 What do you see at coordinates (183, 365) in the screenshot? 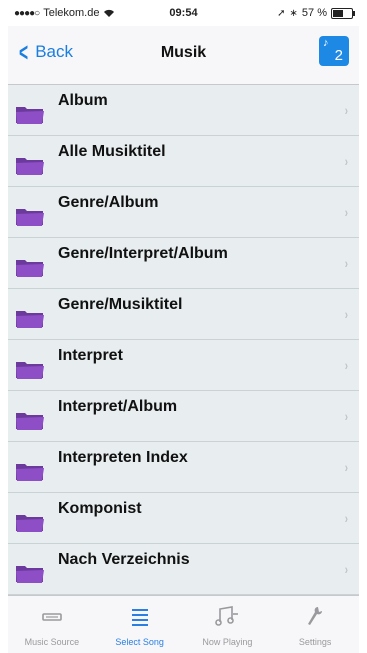
I see `list-item: Interpret ›` at bounding box center [183, 365].